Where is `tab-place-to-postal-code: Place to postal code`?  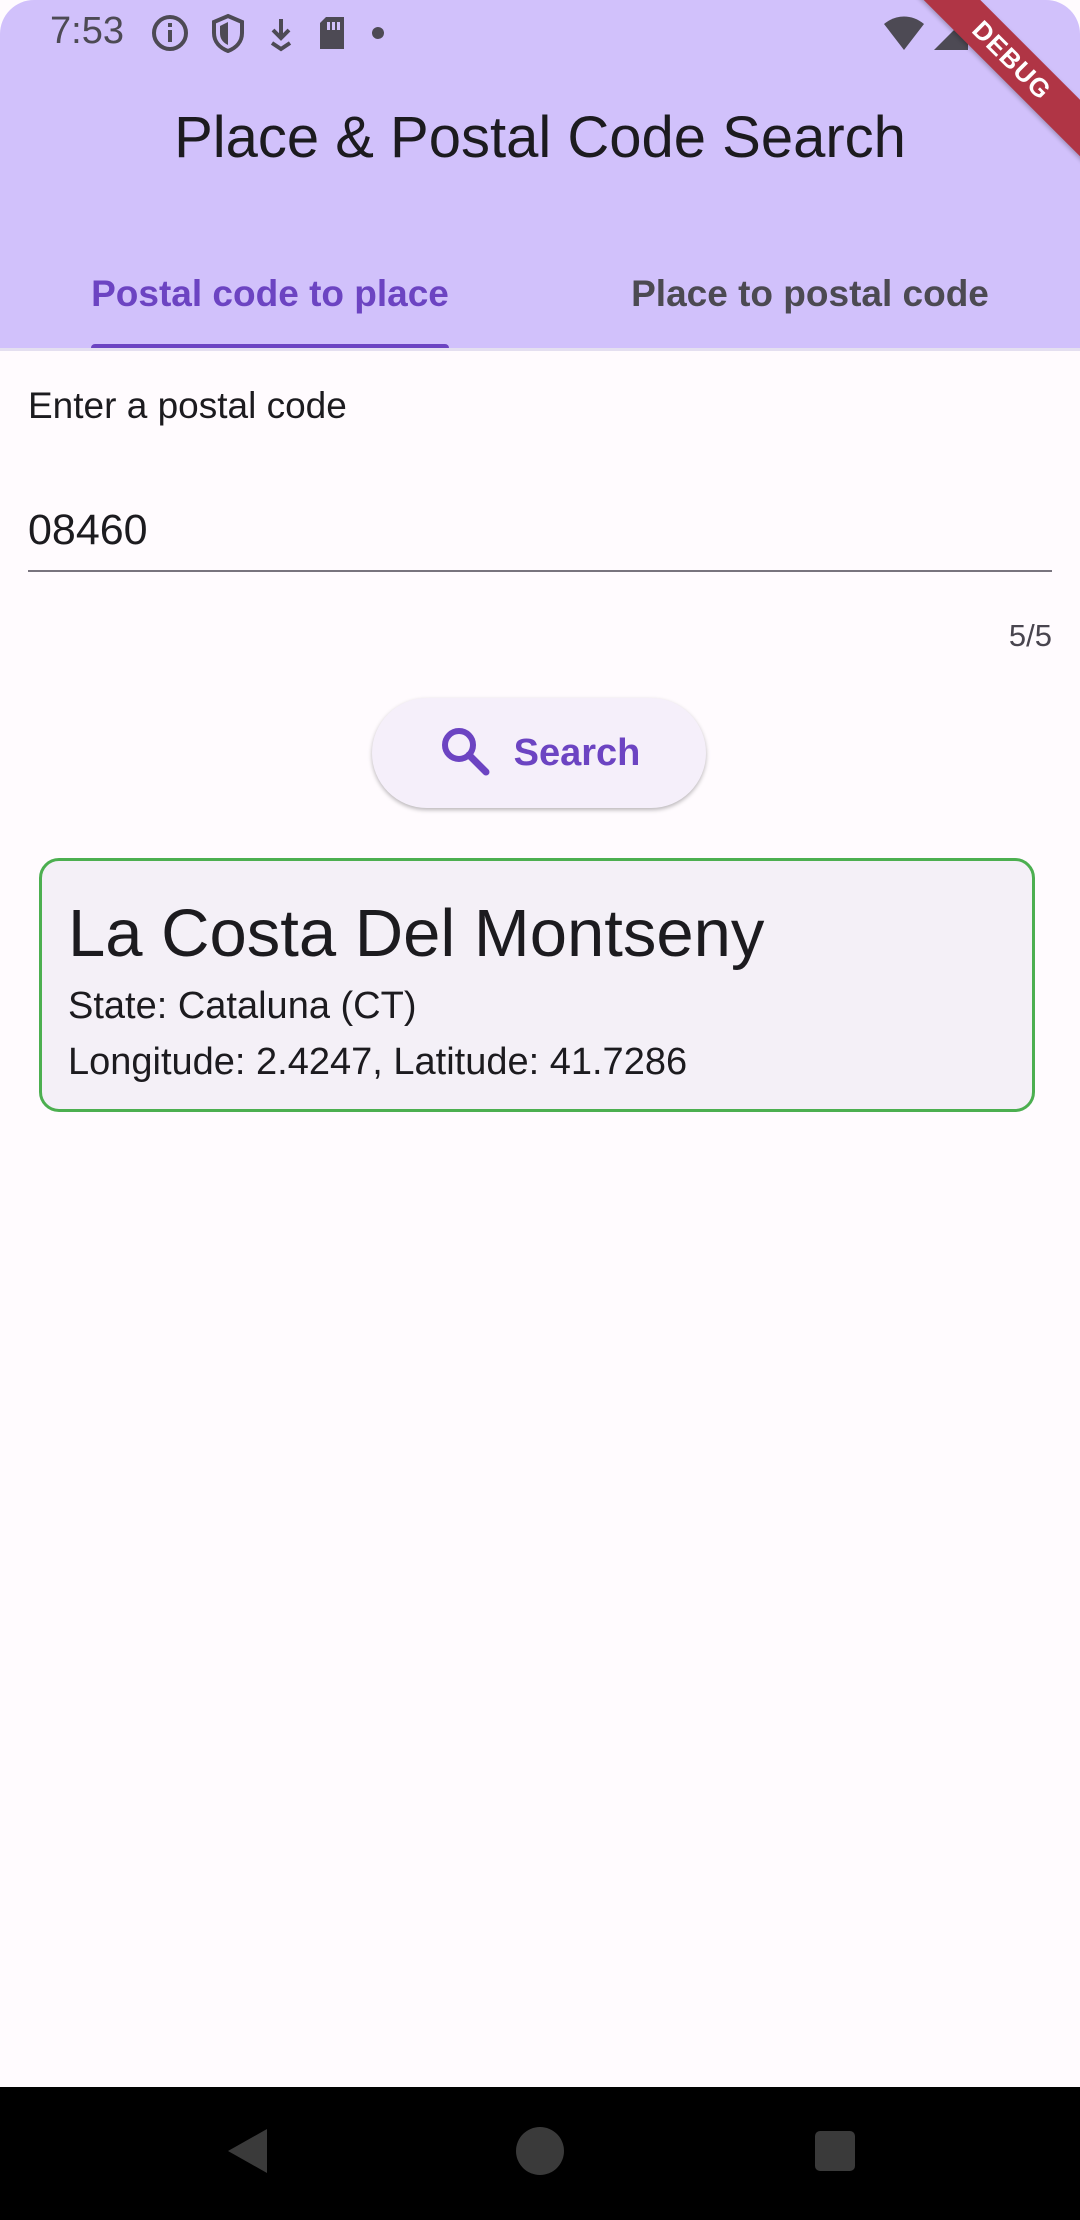 tab-place-to-postal-code: Place to postal code is located at coordinates (810, 294).